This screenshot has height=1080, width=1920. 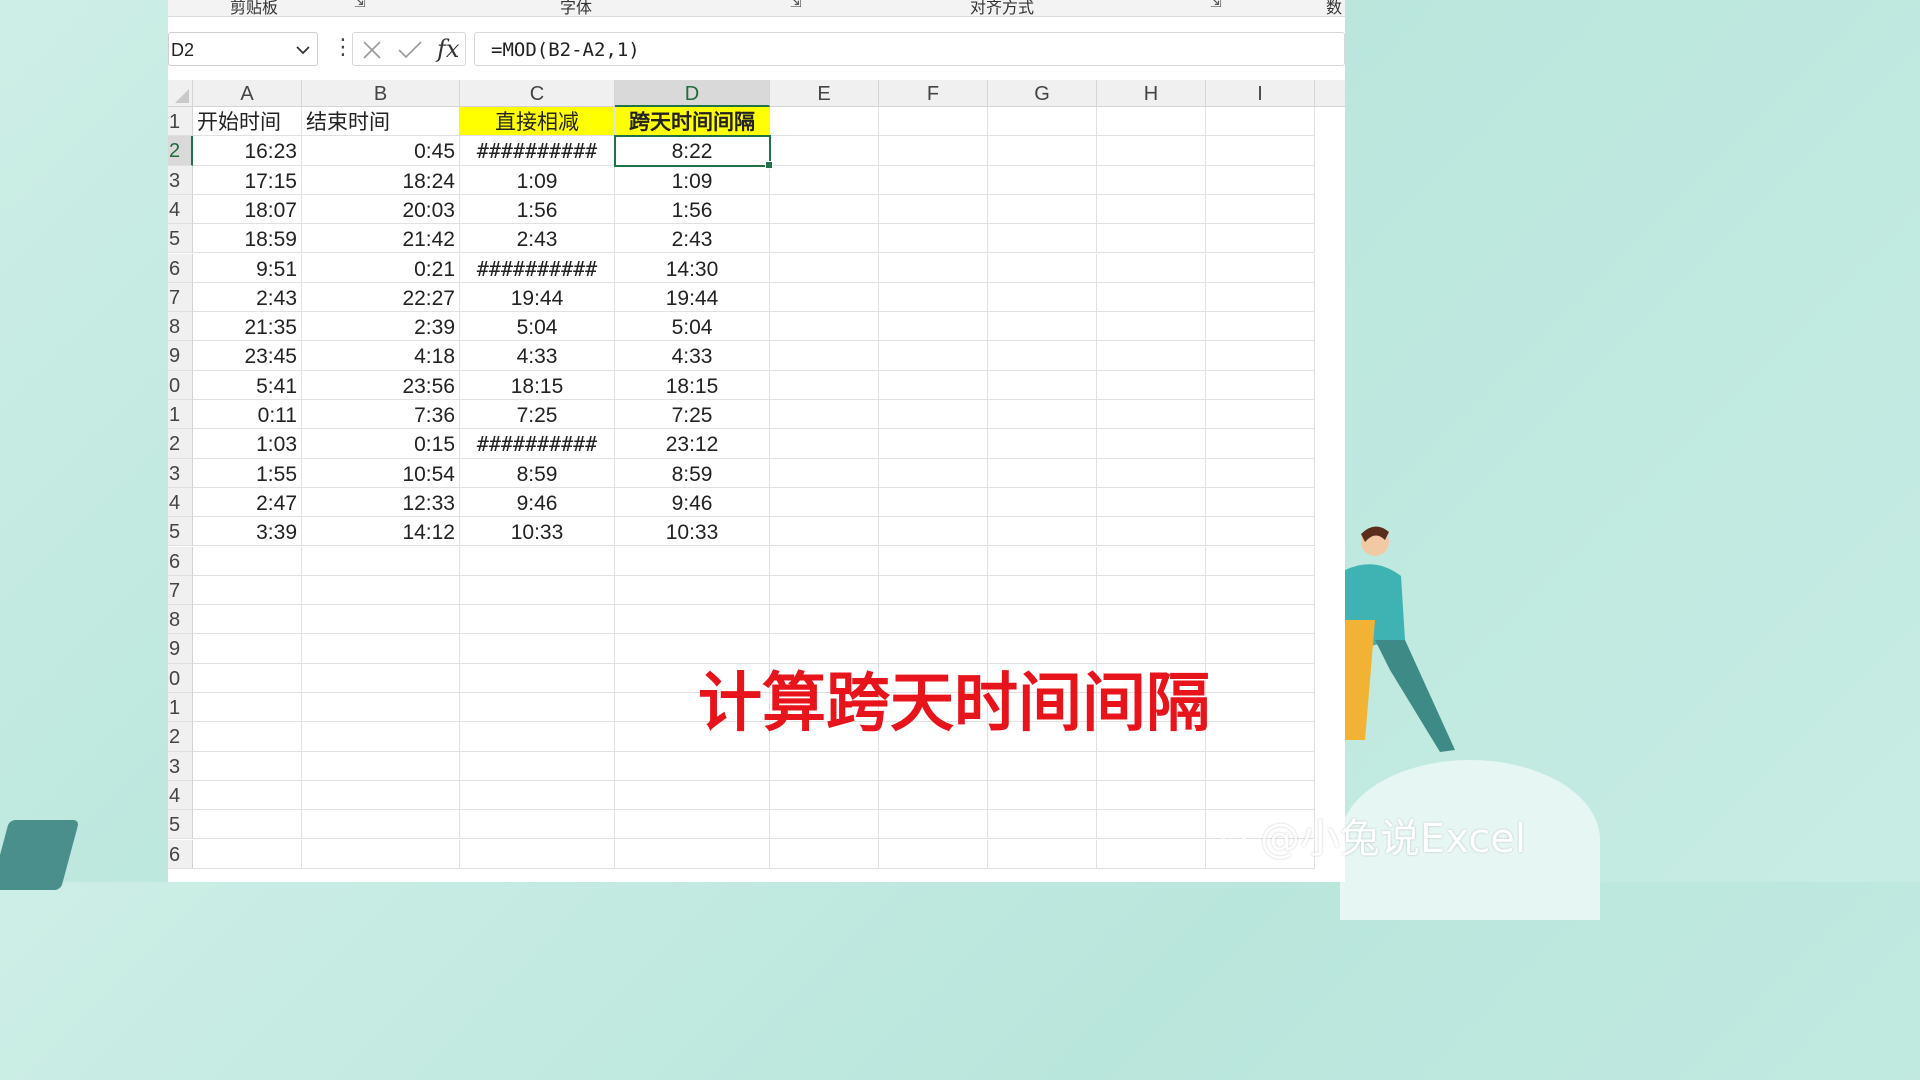 I want to click on end-time-cell: 10:54, so click(x=381, y=473).